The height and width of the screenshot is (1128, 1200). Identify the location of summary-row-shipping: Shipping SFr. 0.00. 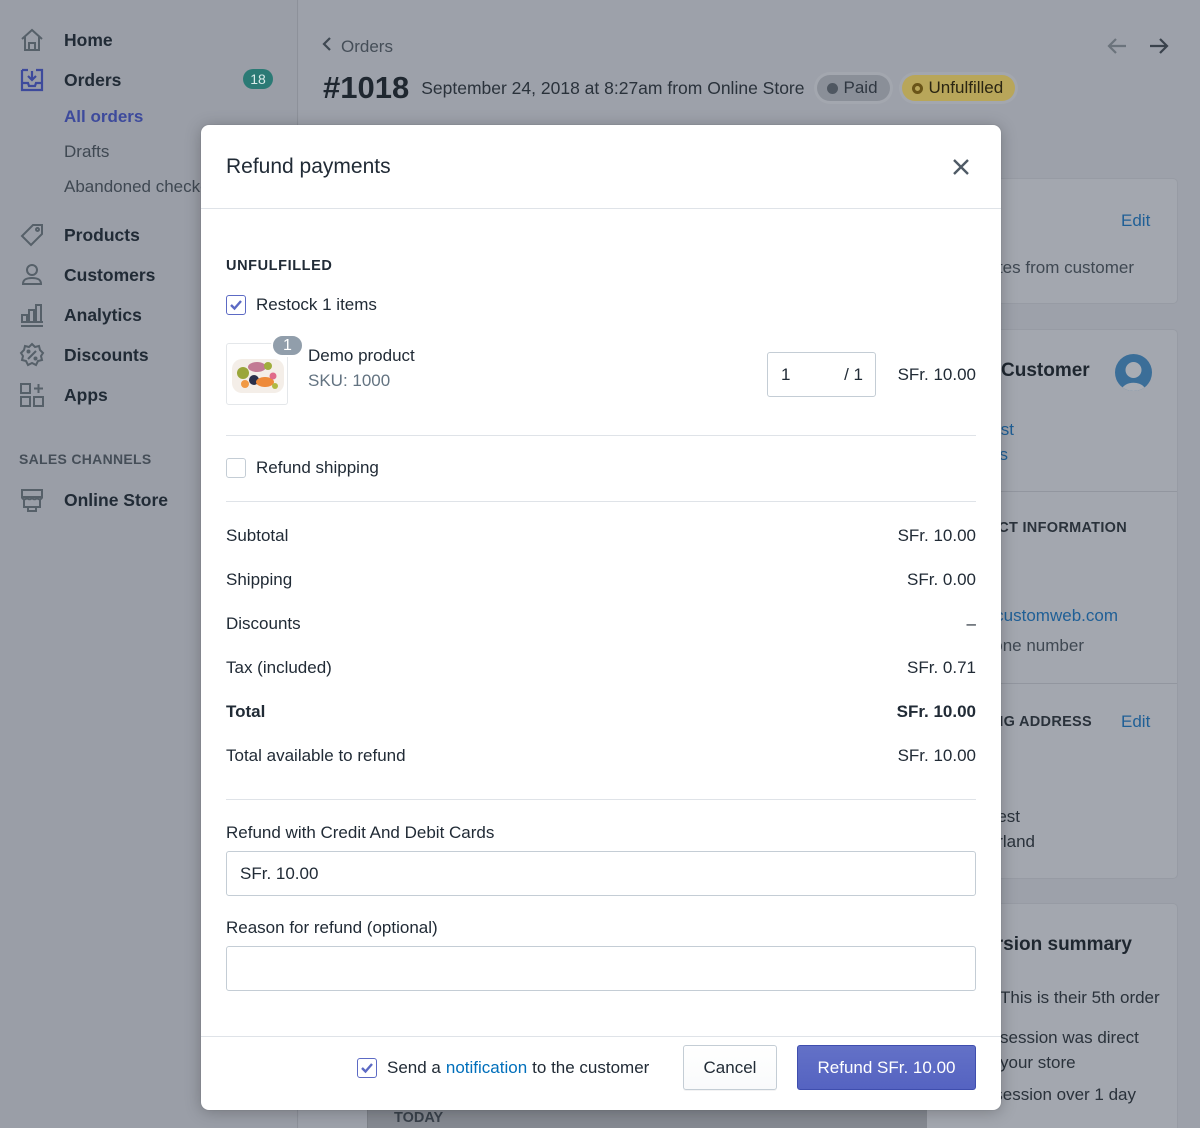
(601, 580).